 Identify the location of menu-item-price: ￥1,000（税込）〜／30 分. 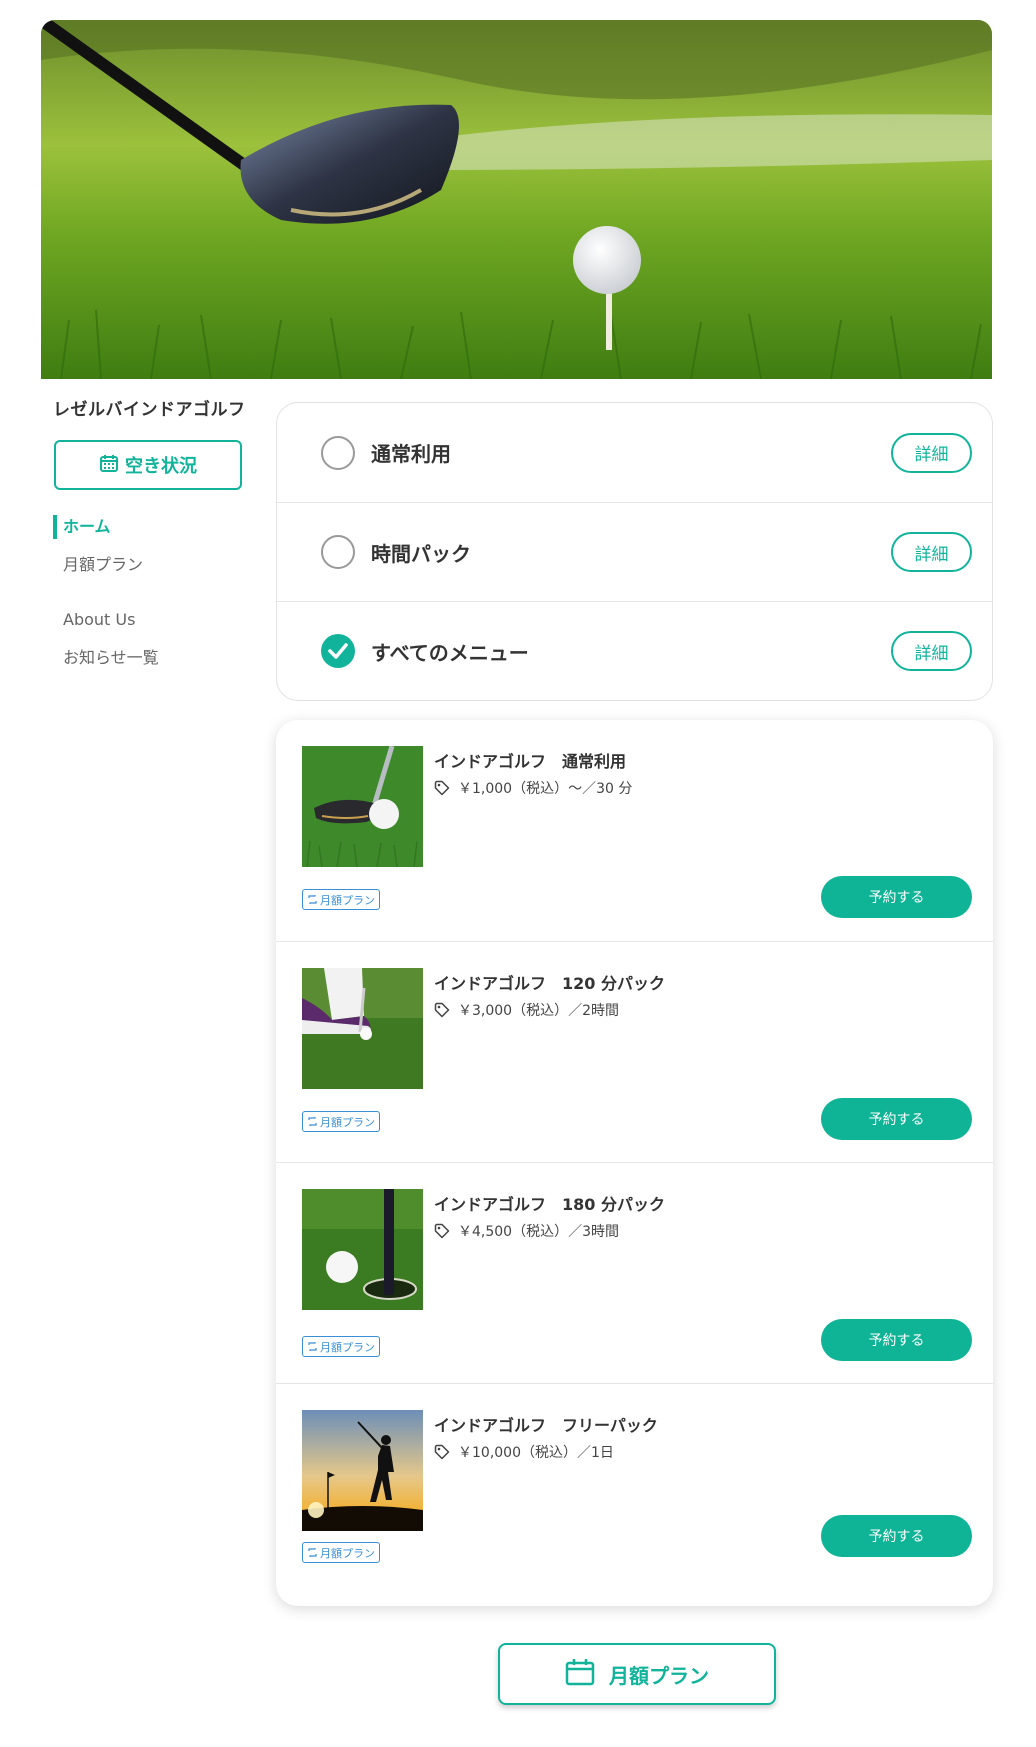
(533, 788).